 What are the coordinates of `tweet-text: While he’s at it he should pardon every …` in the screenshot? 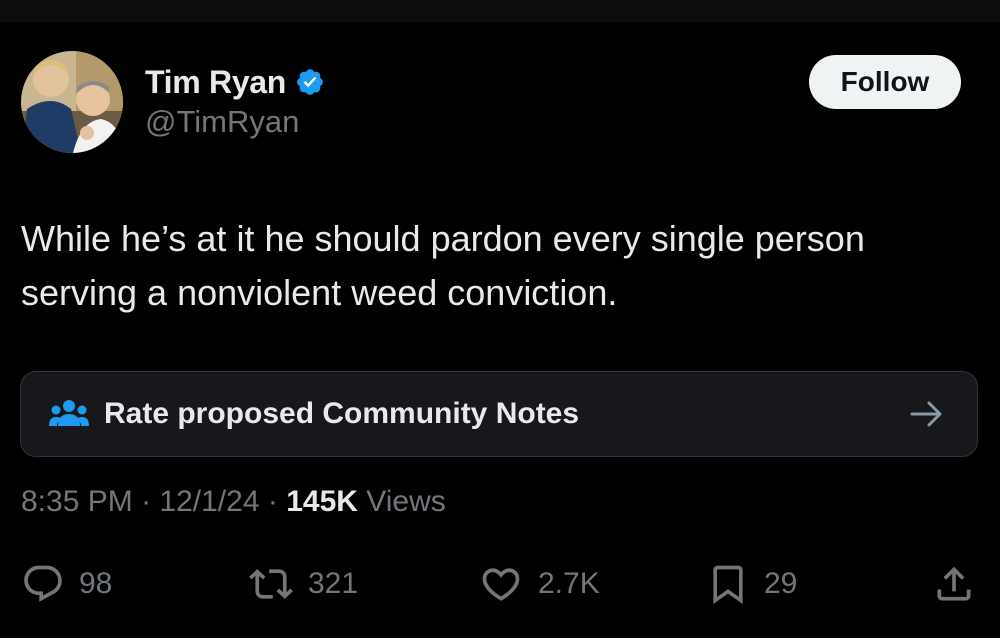 It's located at (443, 265).